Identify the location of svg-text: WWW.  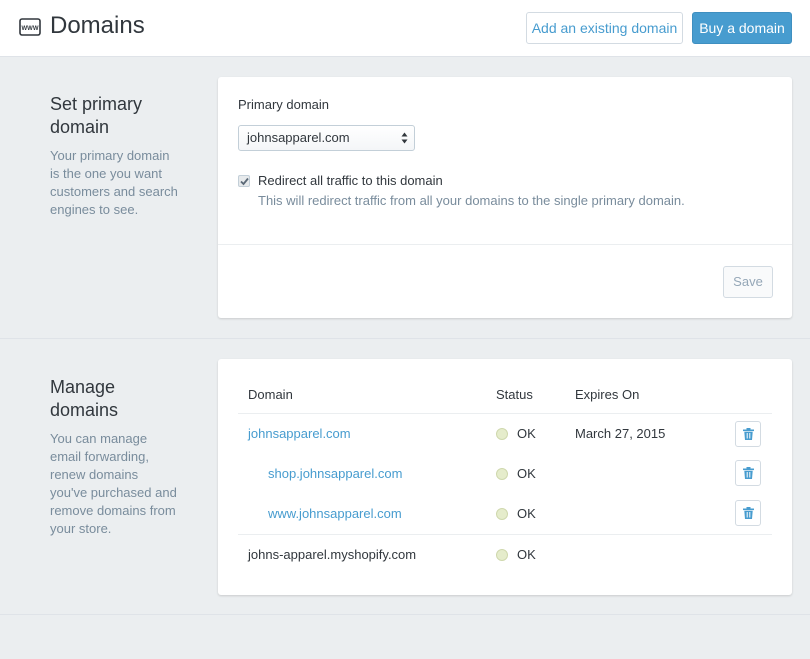
(30, 29).